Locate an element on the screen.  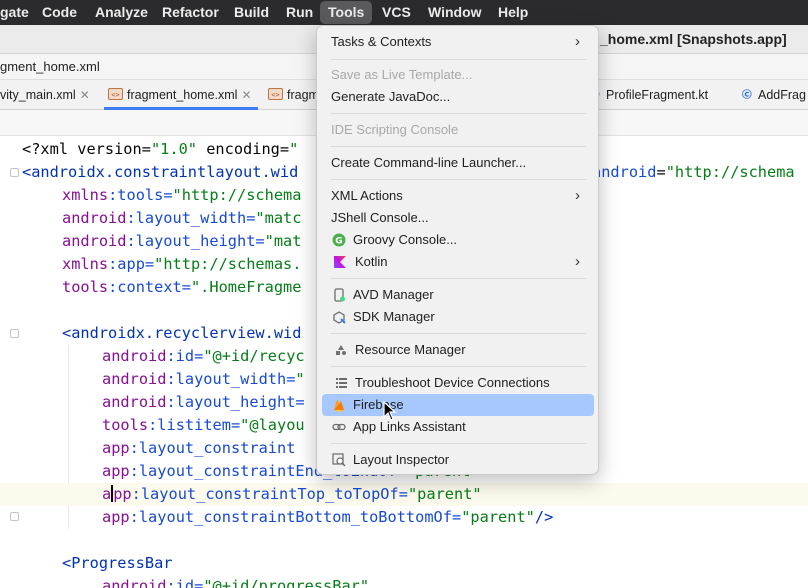
code-line: app:layout_constraint is located at coordinates (199, 448).